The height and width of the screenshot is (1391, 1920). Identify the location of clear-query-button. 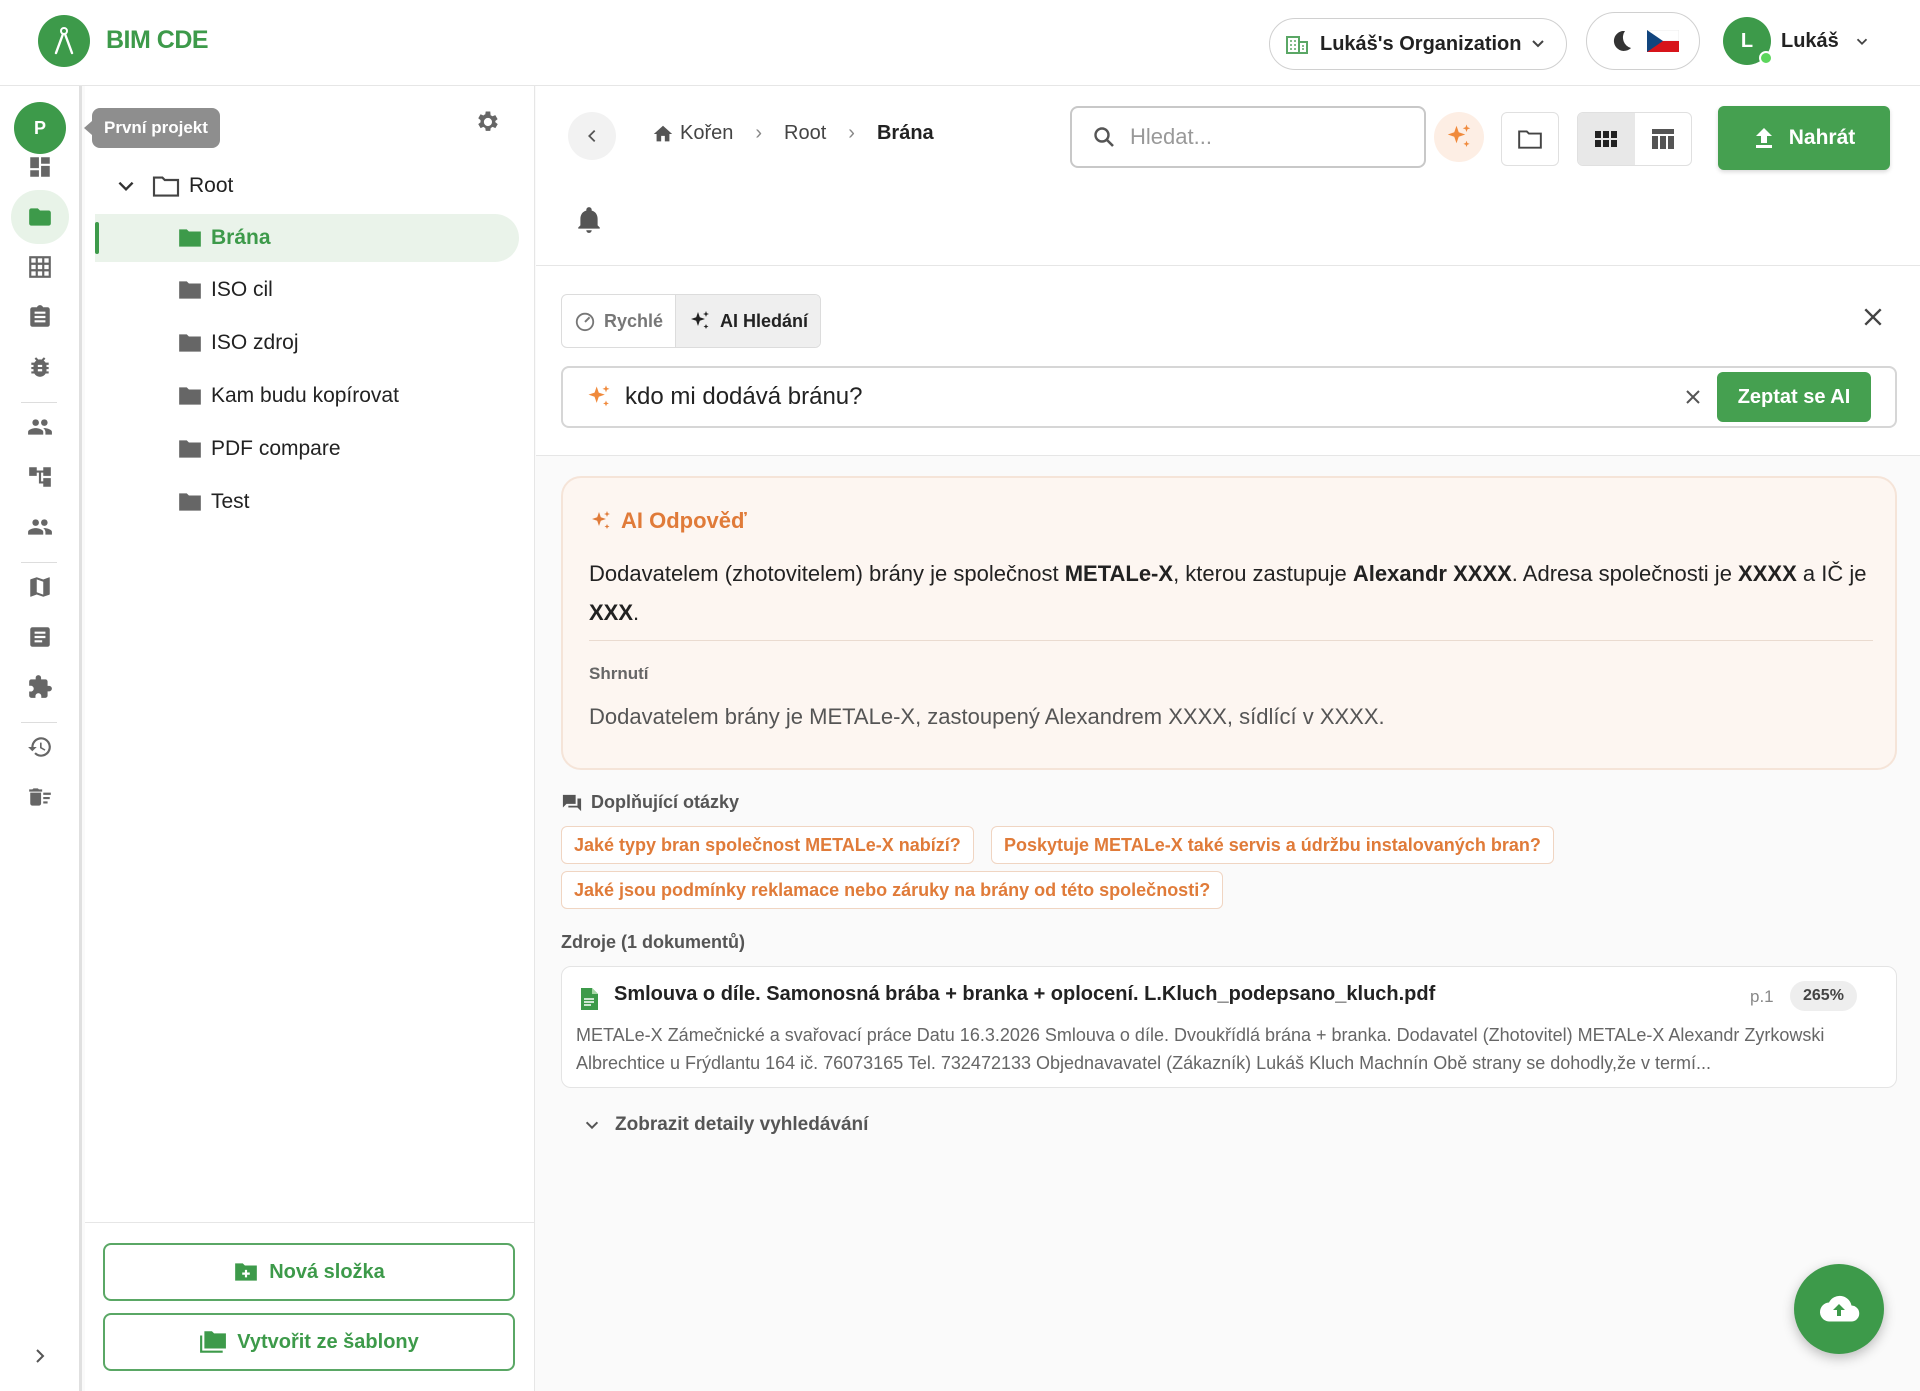
(1693, 400).